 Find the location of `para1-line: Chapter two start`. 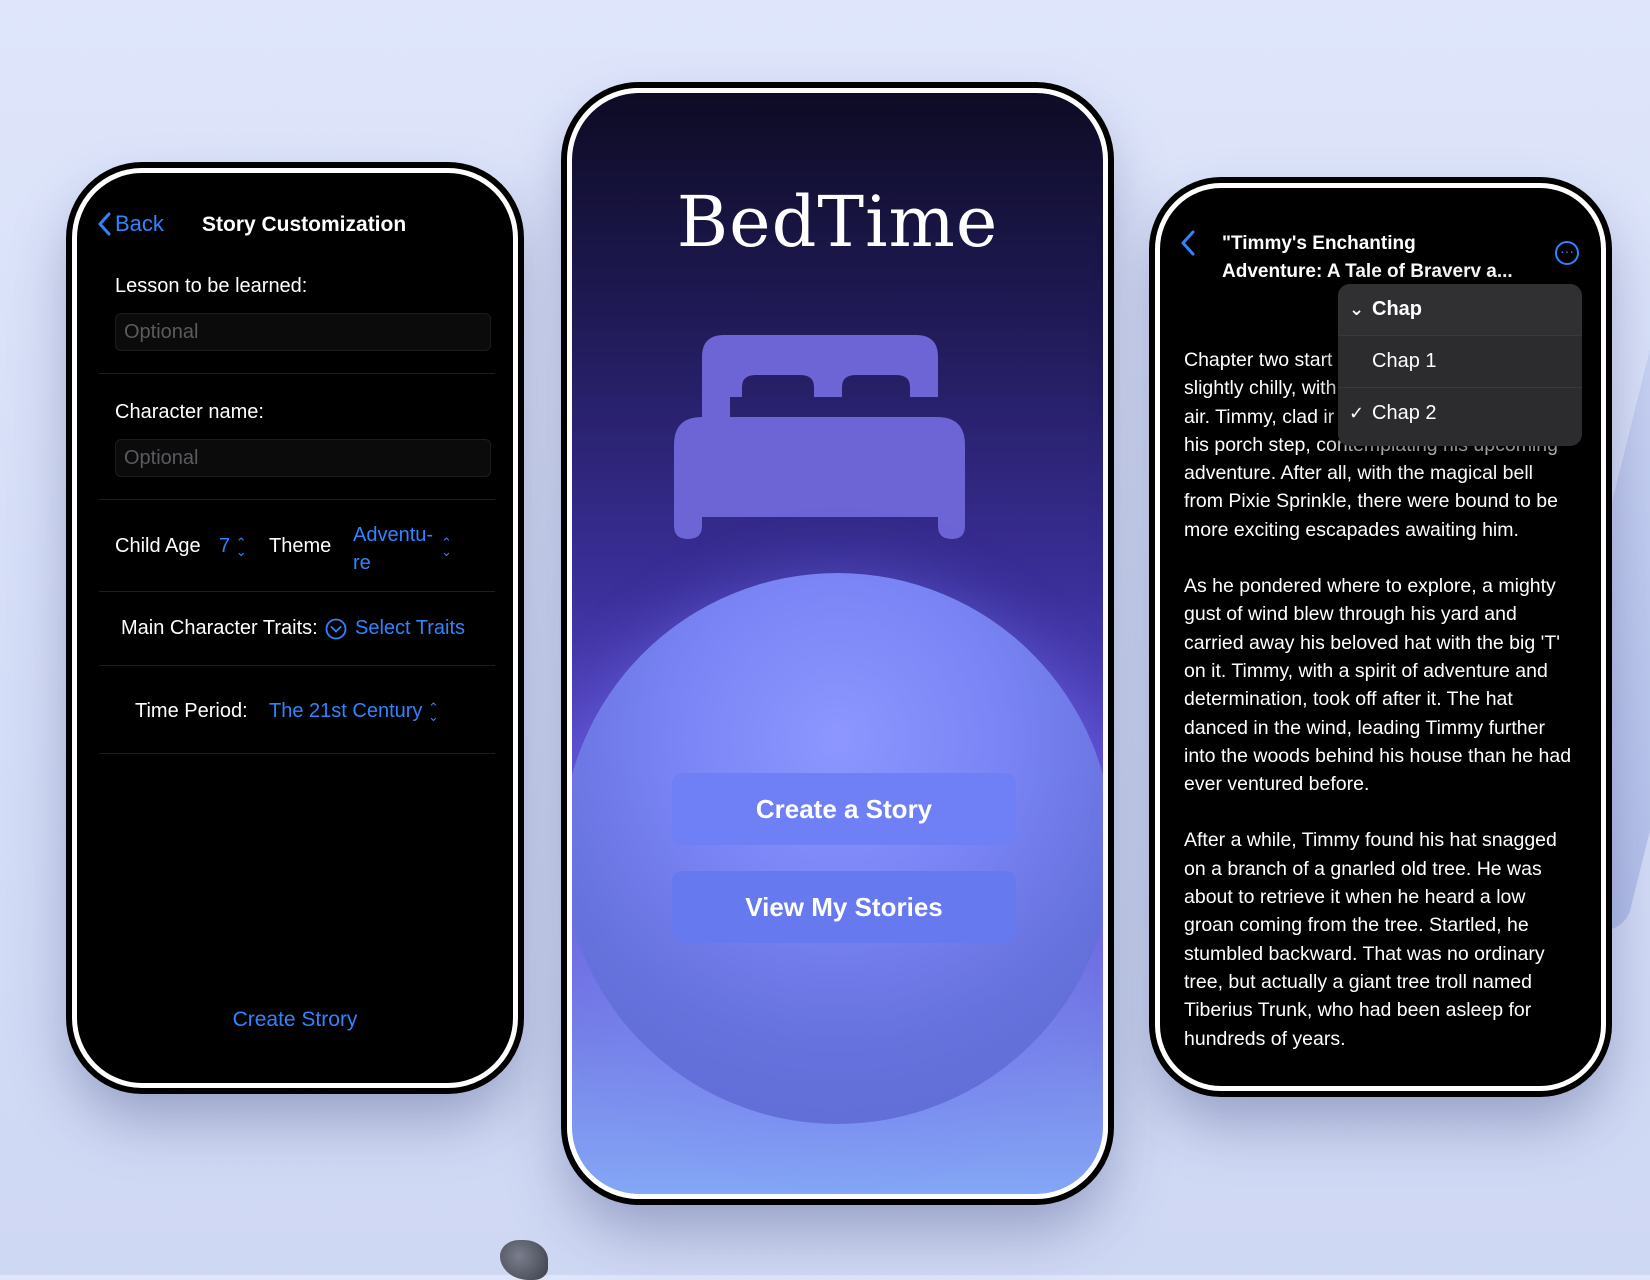

para1-line: Chapter two start is located at coordinates (1258, 360).